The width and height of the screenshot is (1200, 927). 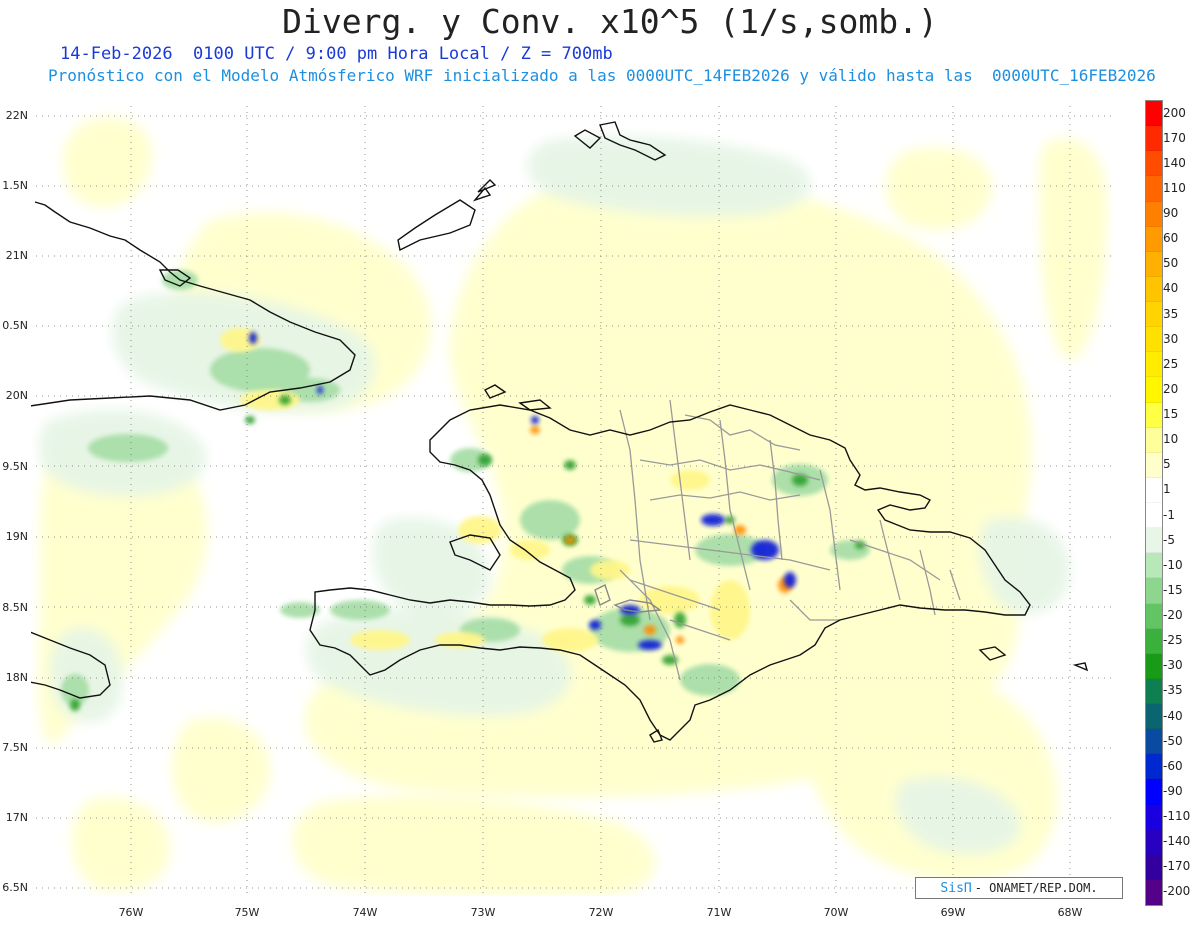 What do you see at coordinates (131, 912) in the screenshot?
I see `lon-label-76w: 76W` at bounding box center [131, 912].